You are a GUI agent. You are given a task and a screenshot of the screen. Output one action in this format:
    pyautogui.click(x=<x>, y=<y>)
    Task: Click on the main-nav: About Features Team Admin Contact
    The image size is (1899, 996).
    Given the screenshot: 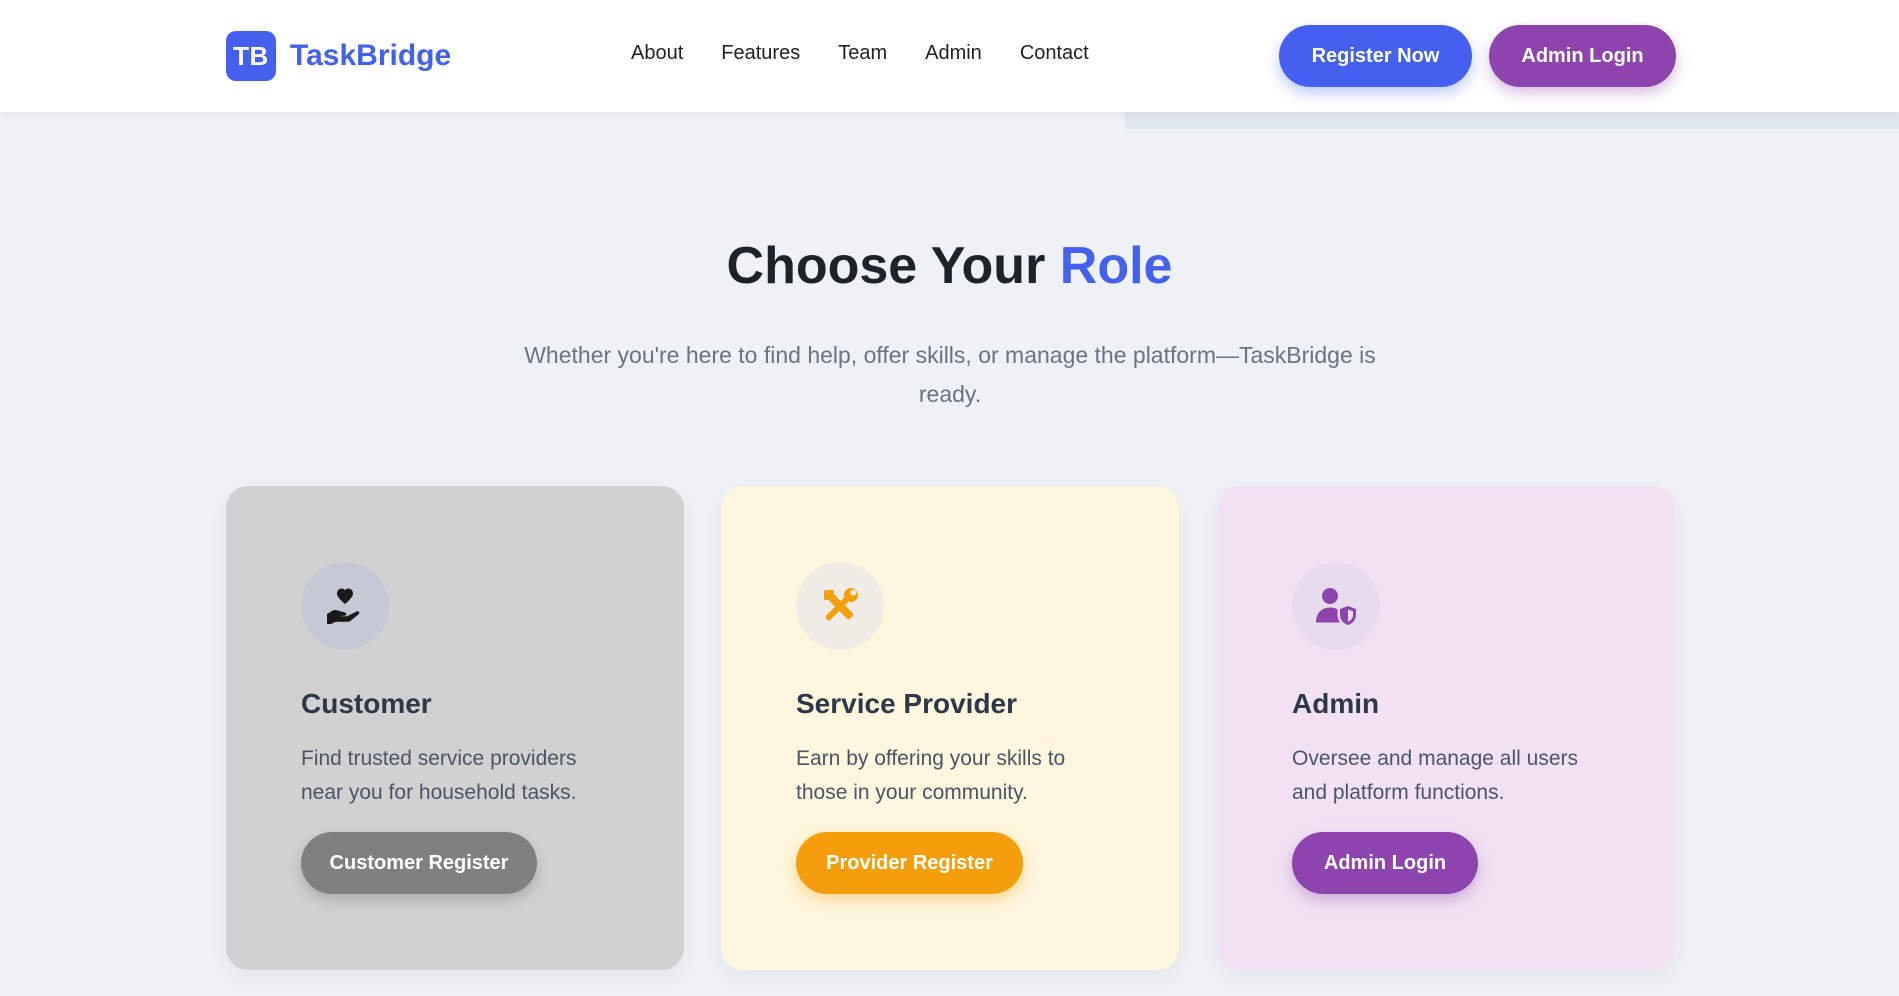 What is the action you would take?
    pyautogui.click(x=860, y=53)
    